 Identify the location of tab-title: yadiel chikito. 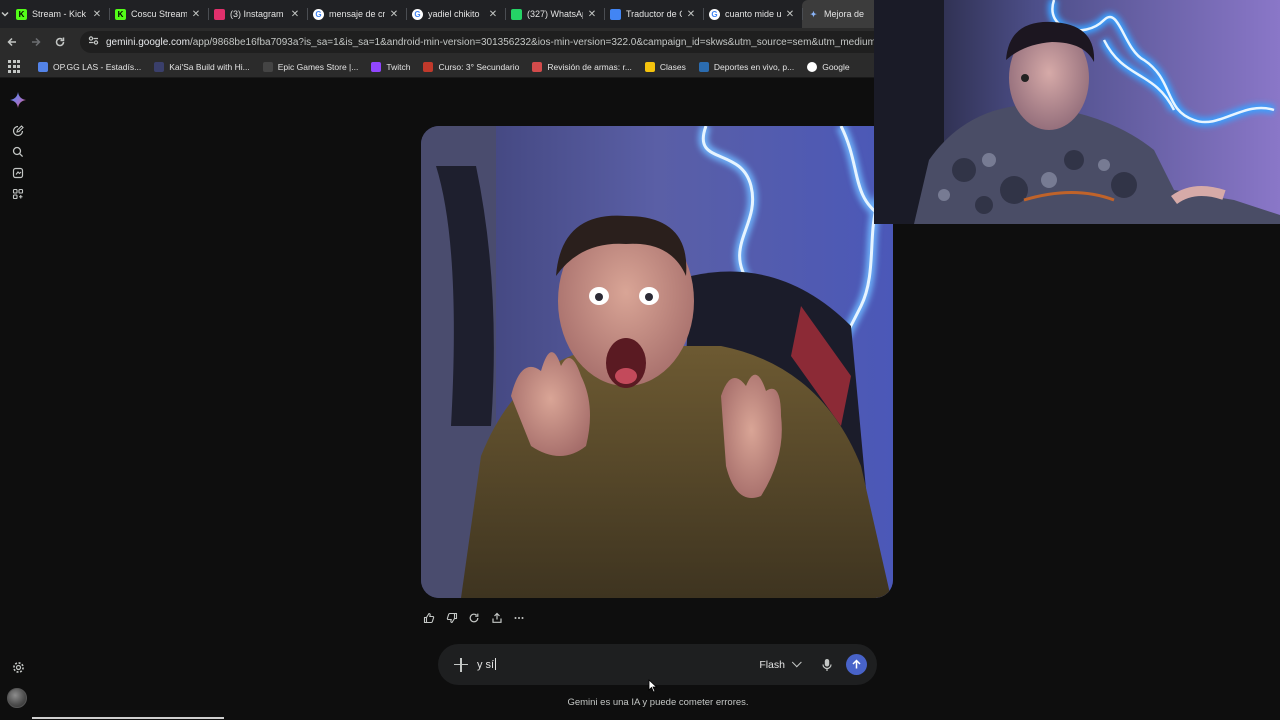
(454, 14).